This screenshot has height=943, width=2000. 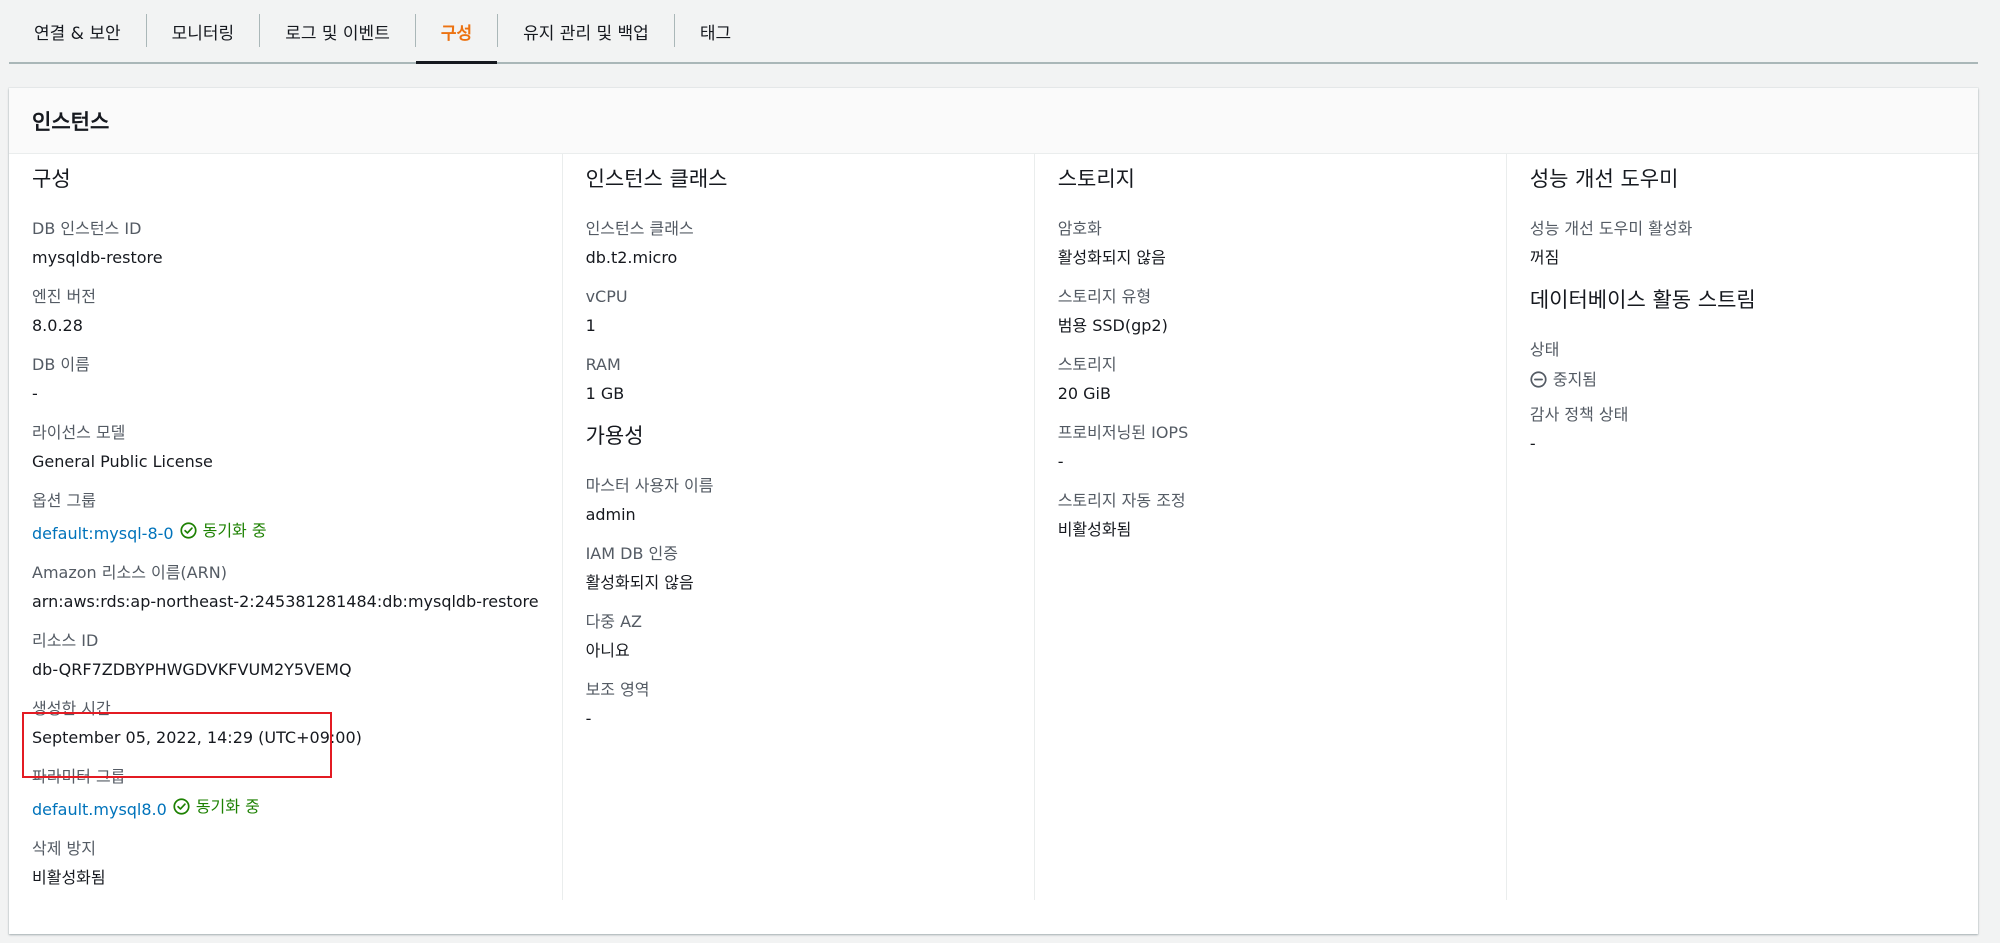 I want to click on field-value: 20 GiB, so click(x=1084, y=394).